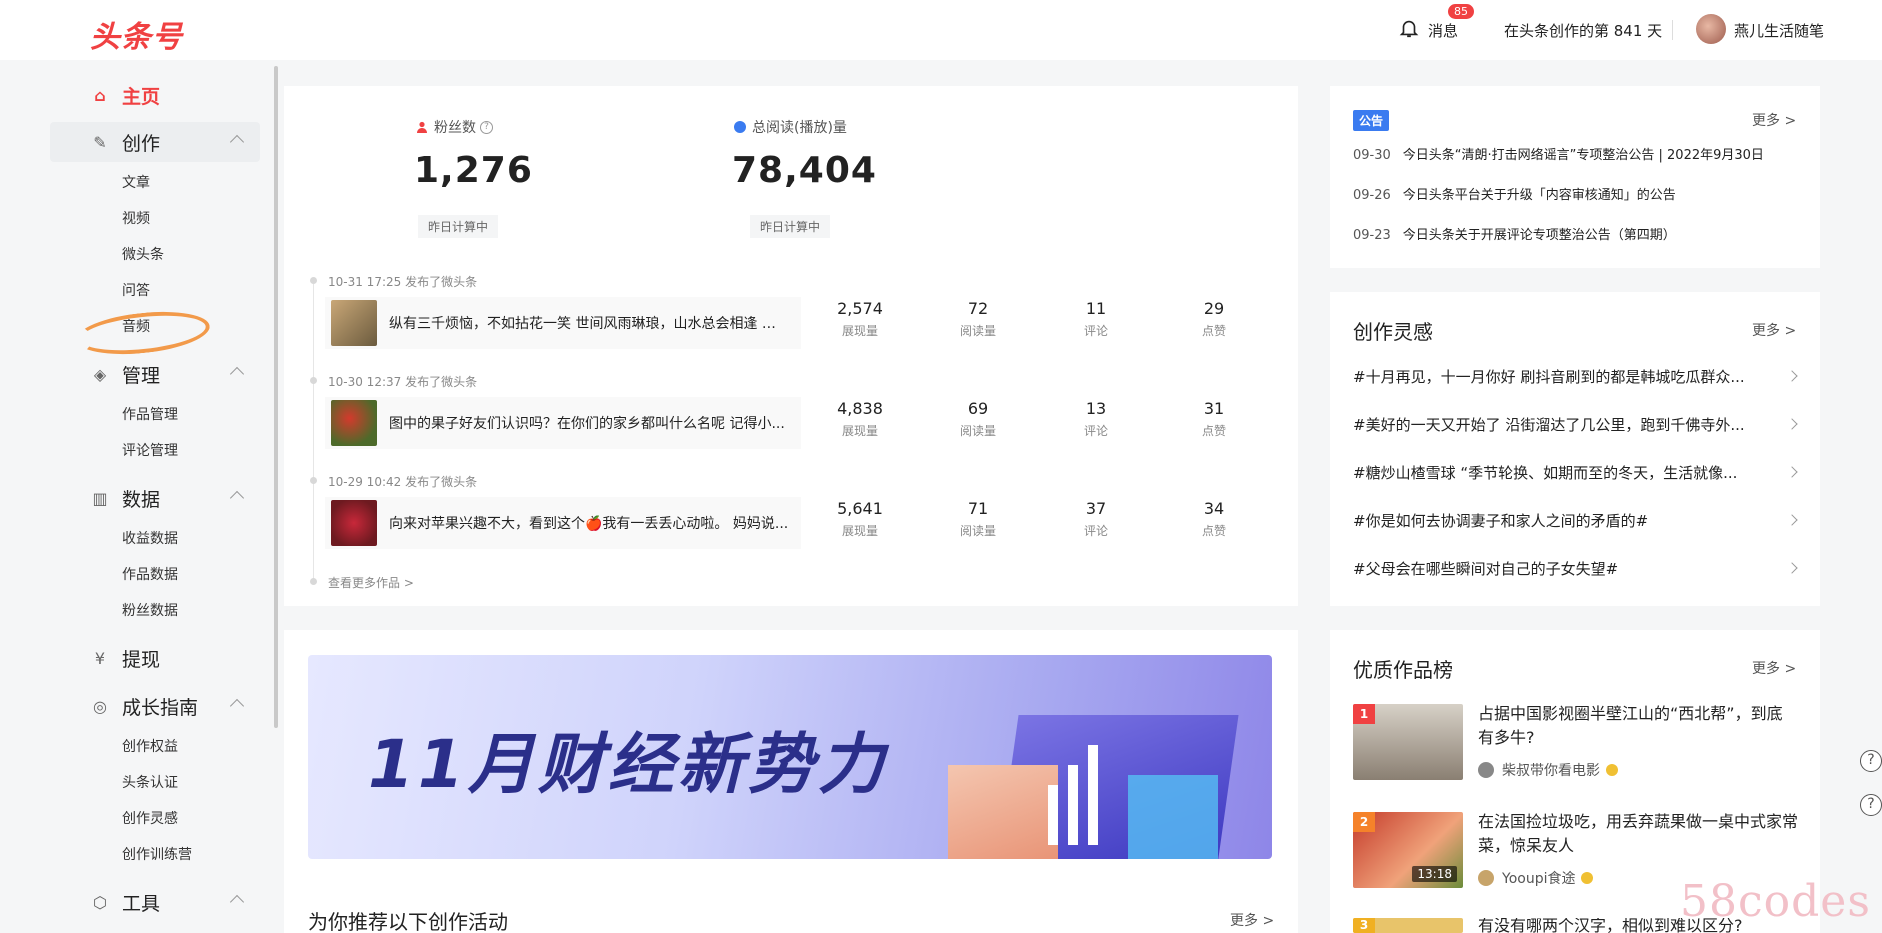  What do you see at coordinates (150, 574) in the screenshot?
I see `sidebar-sub-works-data: 作品数据` at bounding box center [150, 574].